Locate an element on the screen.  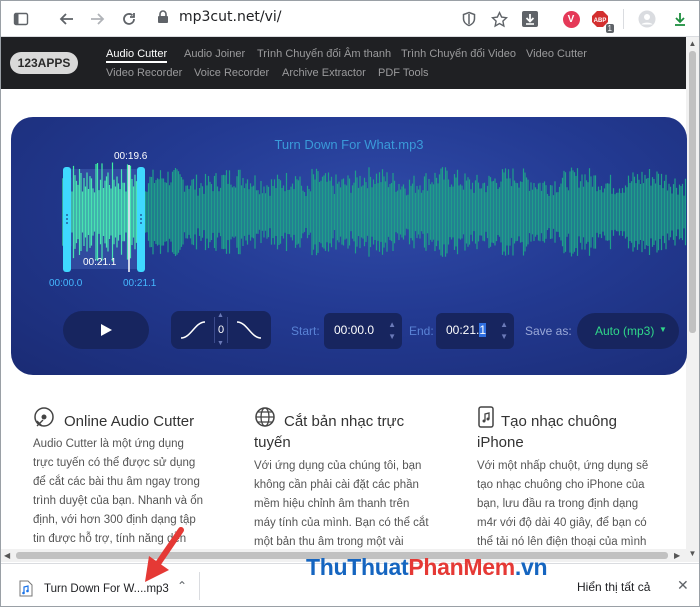
download-extension-icon is located at coordinates (530, 19).